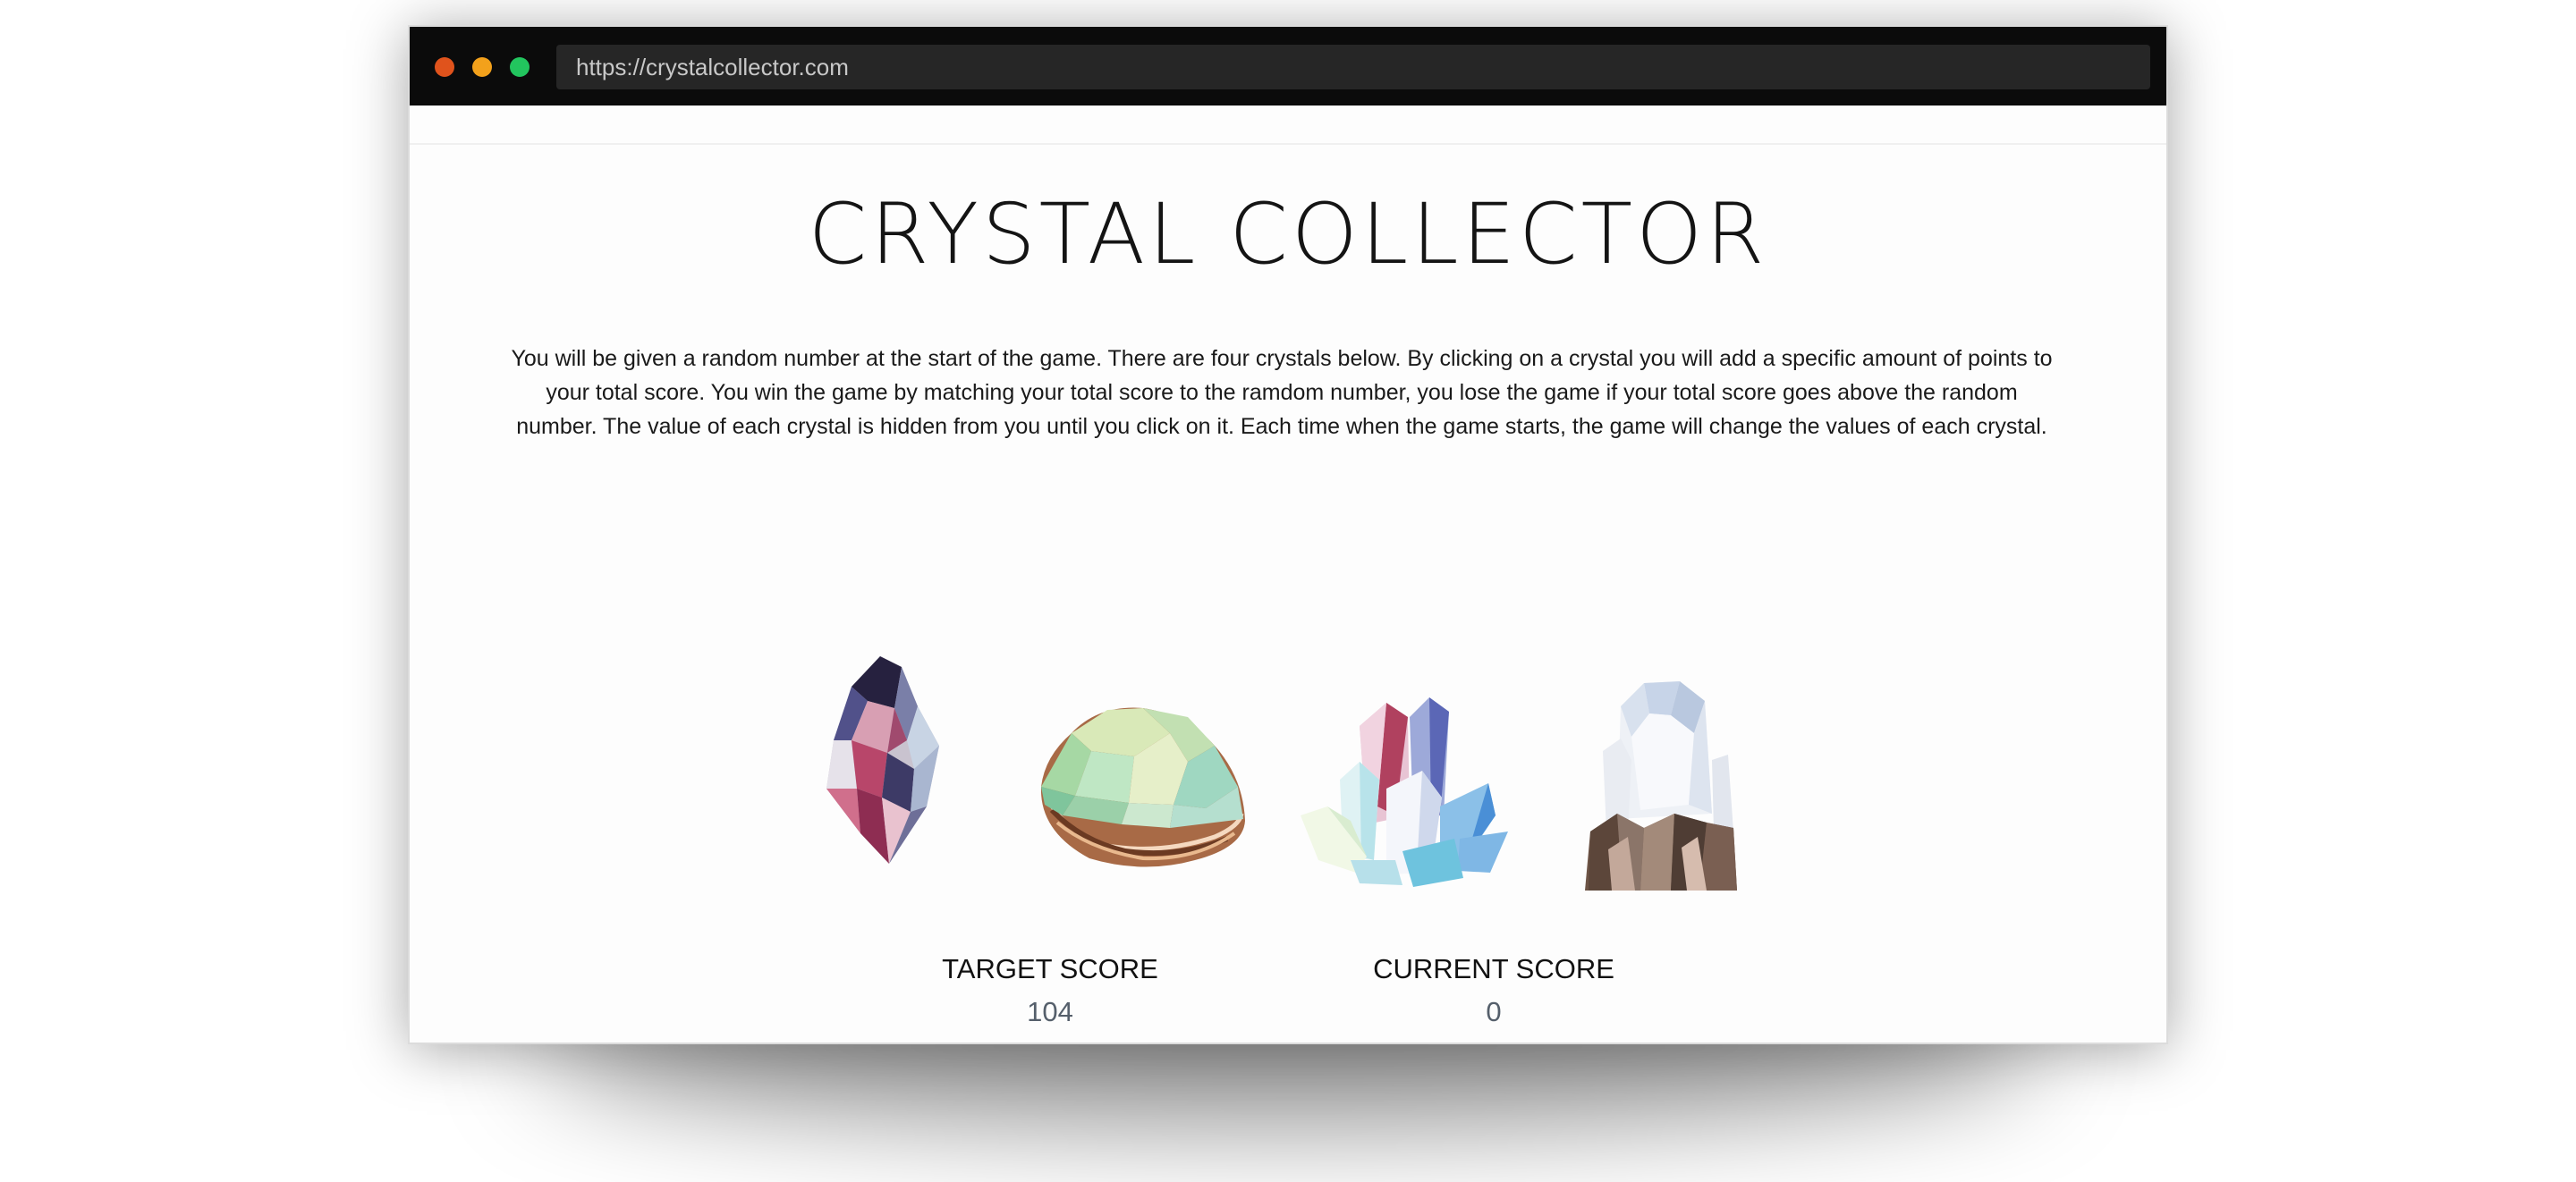 This screenshot has width=2576, height=1182. Describe the element at coordinates (1050, 968) in the screenshot. I see `target-score-label: TARGET SCORE` at that location.